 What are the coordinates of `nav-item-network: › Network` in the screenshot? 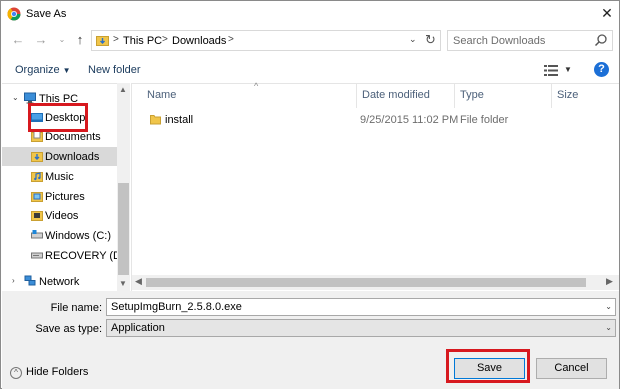 It's located at (59, 281).